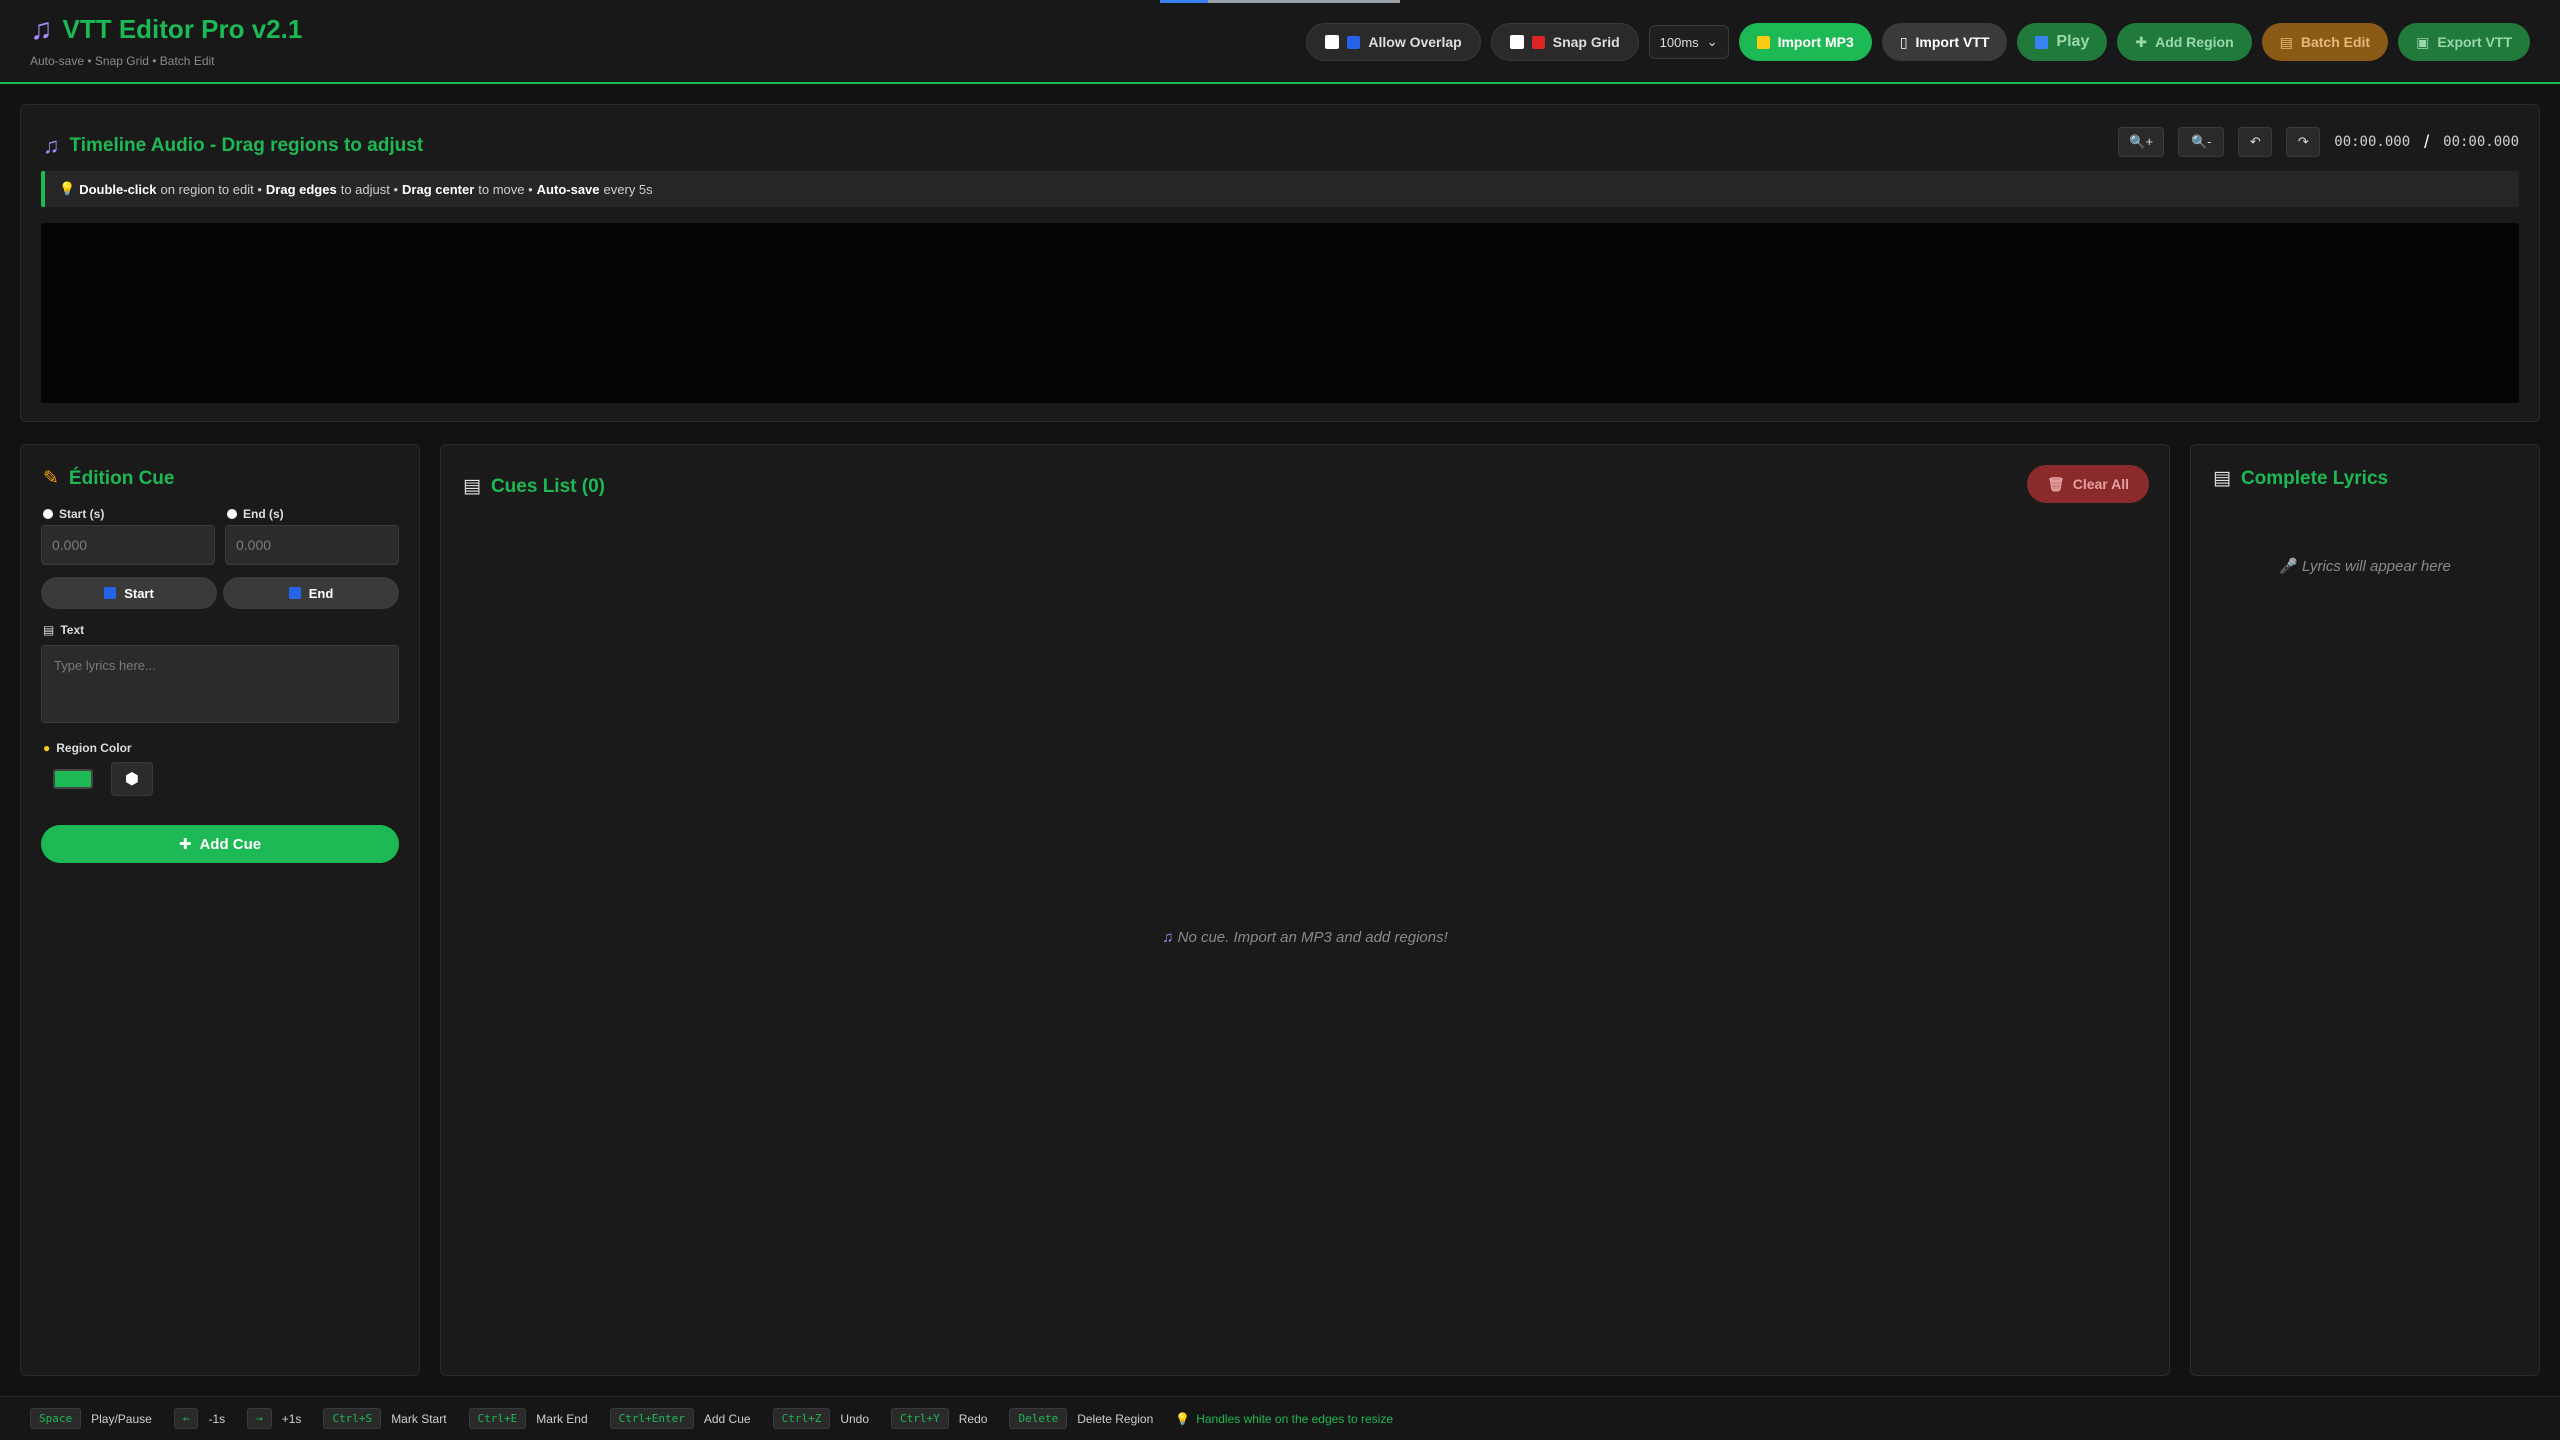 The height and width of the screenshot is (1440, 2560). Describe the element at coordinates (1280, 313) in the screenshot. I see `waveform-canvas` at that location.